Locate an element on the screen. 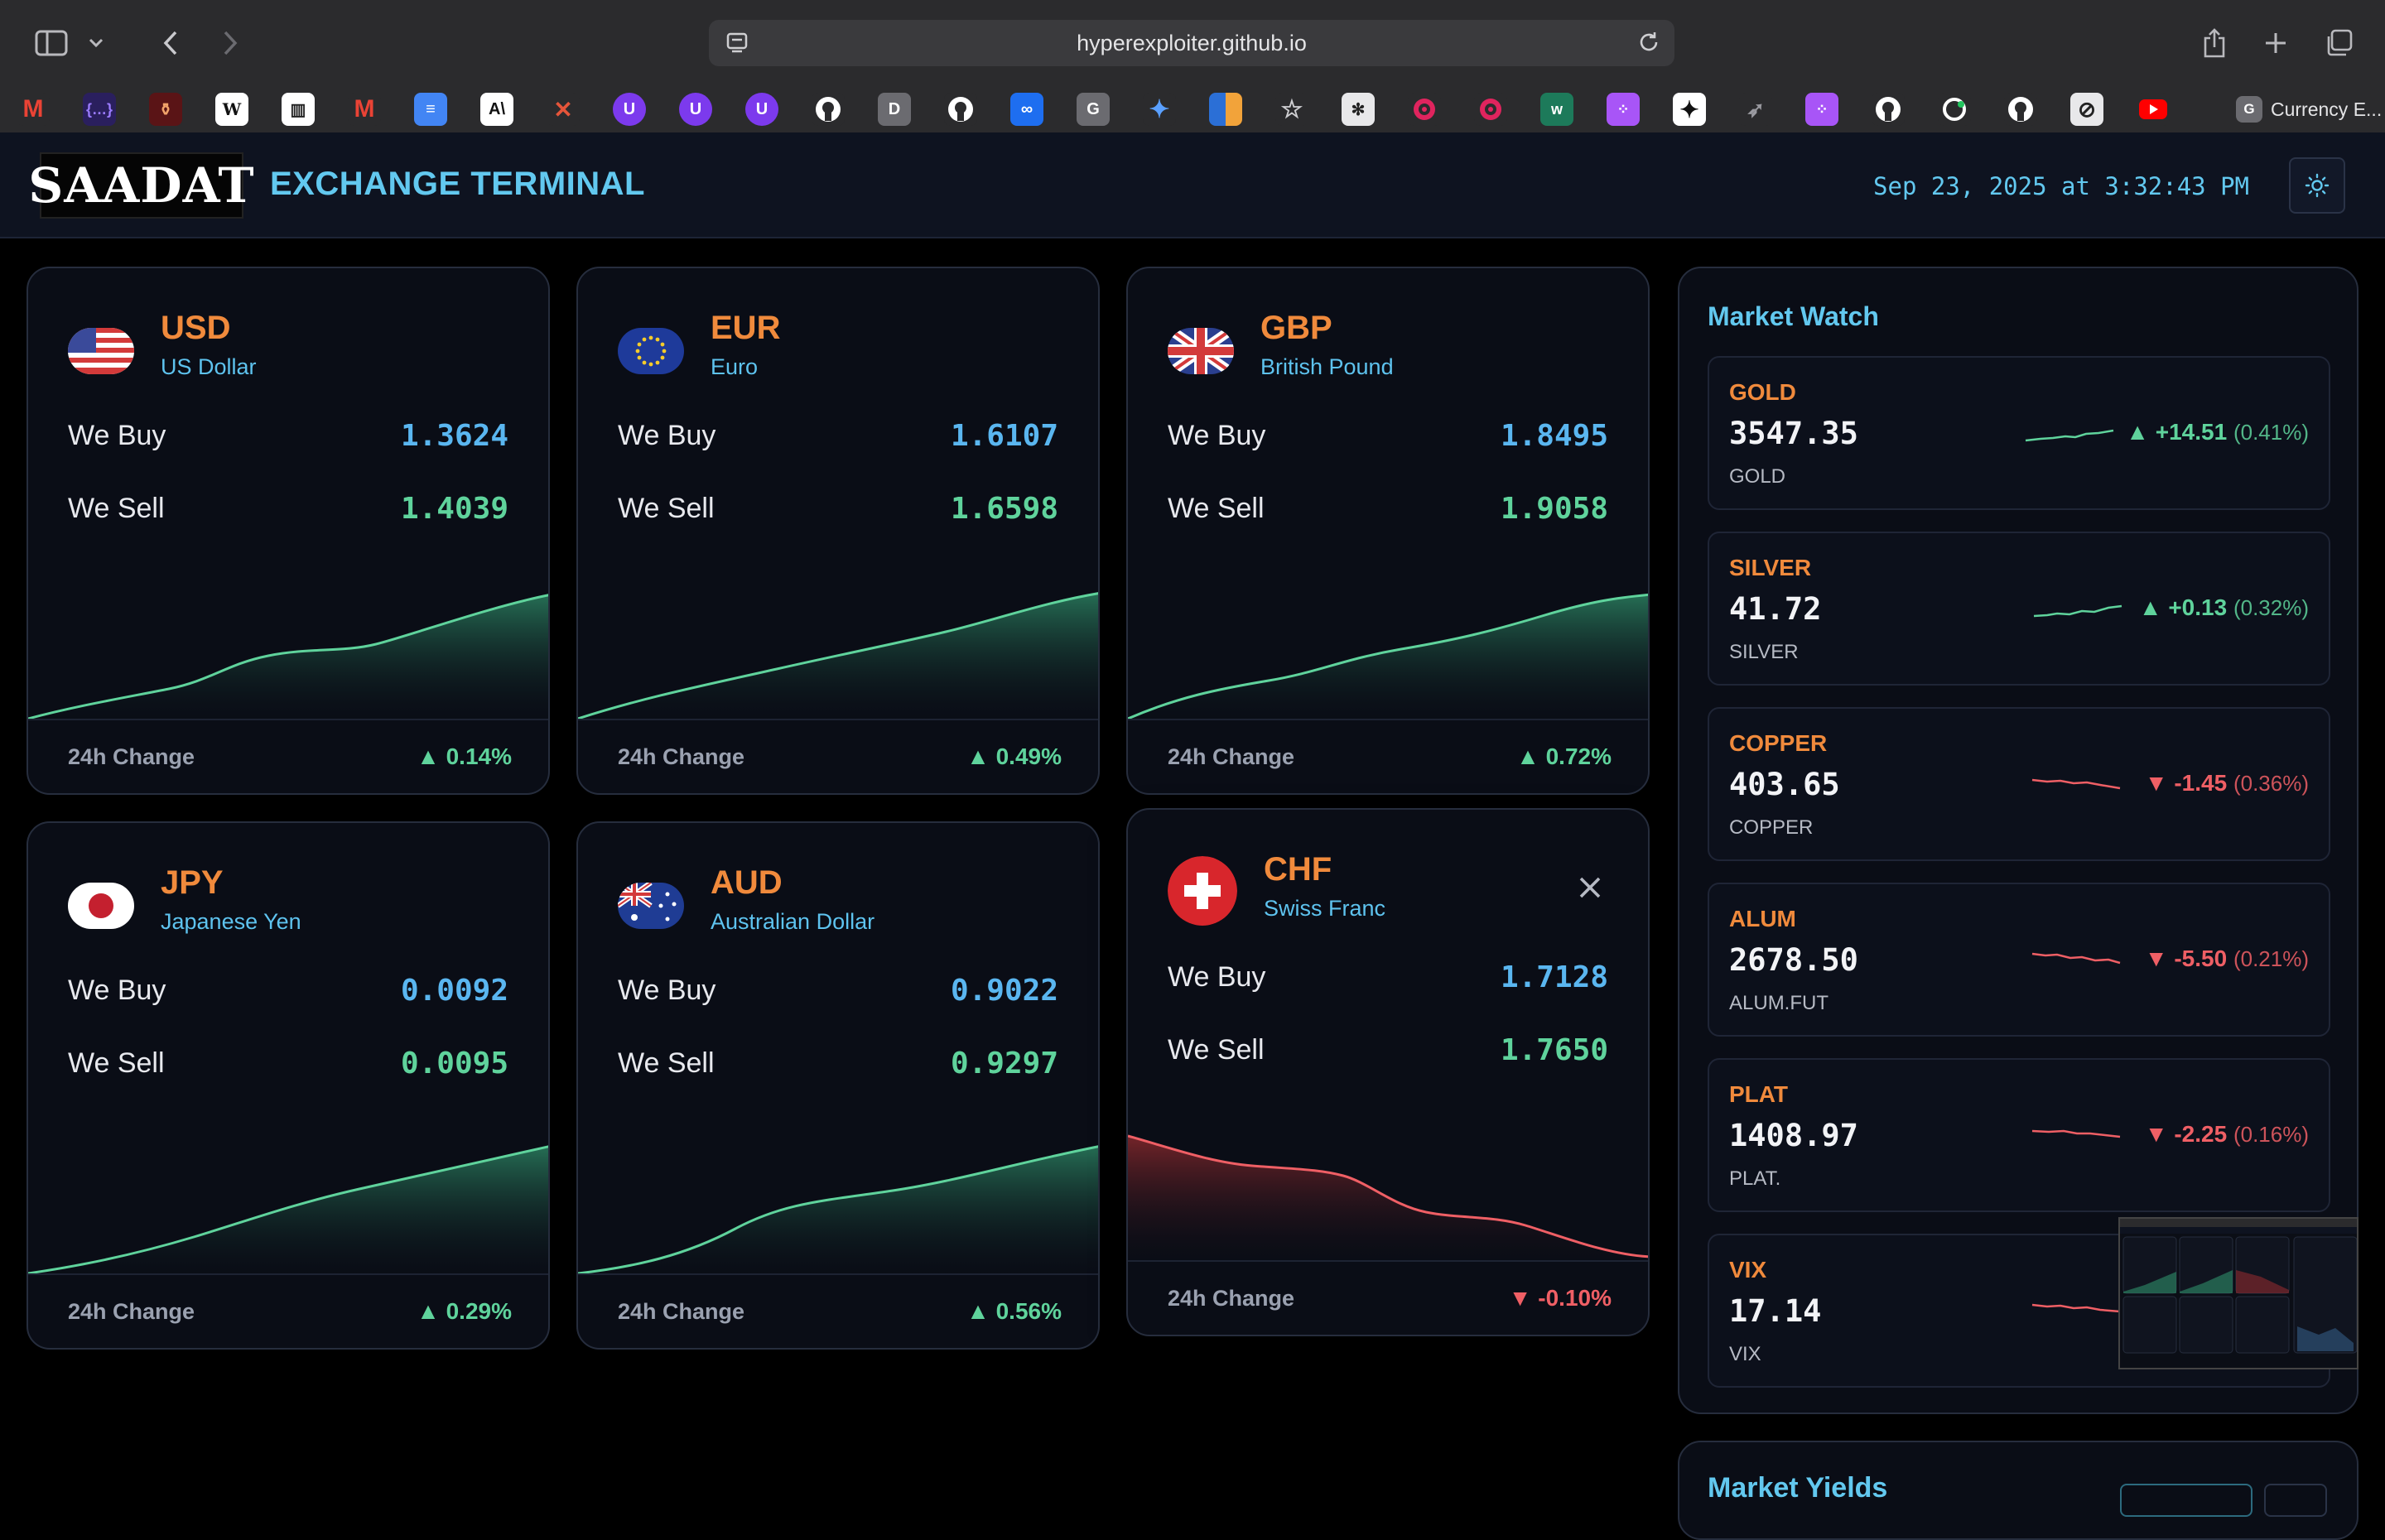 This screenshot has height=1540, width=2385. sell-row: We Sell 0.0095 is located at coordinates (288, 1063).